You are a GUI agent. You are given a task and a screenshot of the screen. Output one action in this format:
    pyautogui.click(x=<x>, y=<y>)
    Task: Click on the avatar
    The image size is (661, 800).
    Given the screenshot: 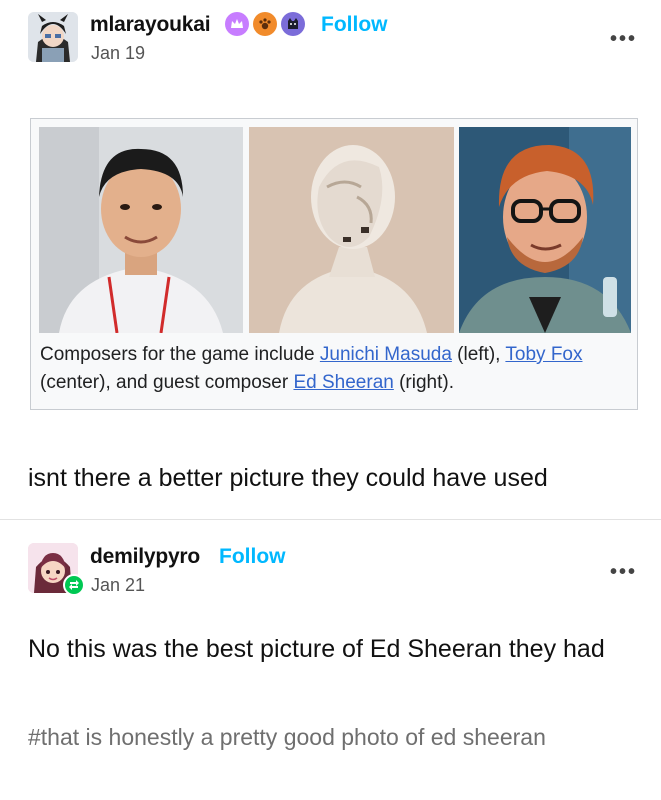 What is the action you would take?
    pyautogui.click(x=53, y=37)
    